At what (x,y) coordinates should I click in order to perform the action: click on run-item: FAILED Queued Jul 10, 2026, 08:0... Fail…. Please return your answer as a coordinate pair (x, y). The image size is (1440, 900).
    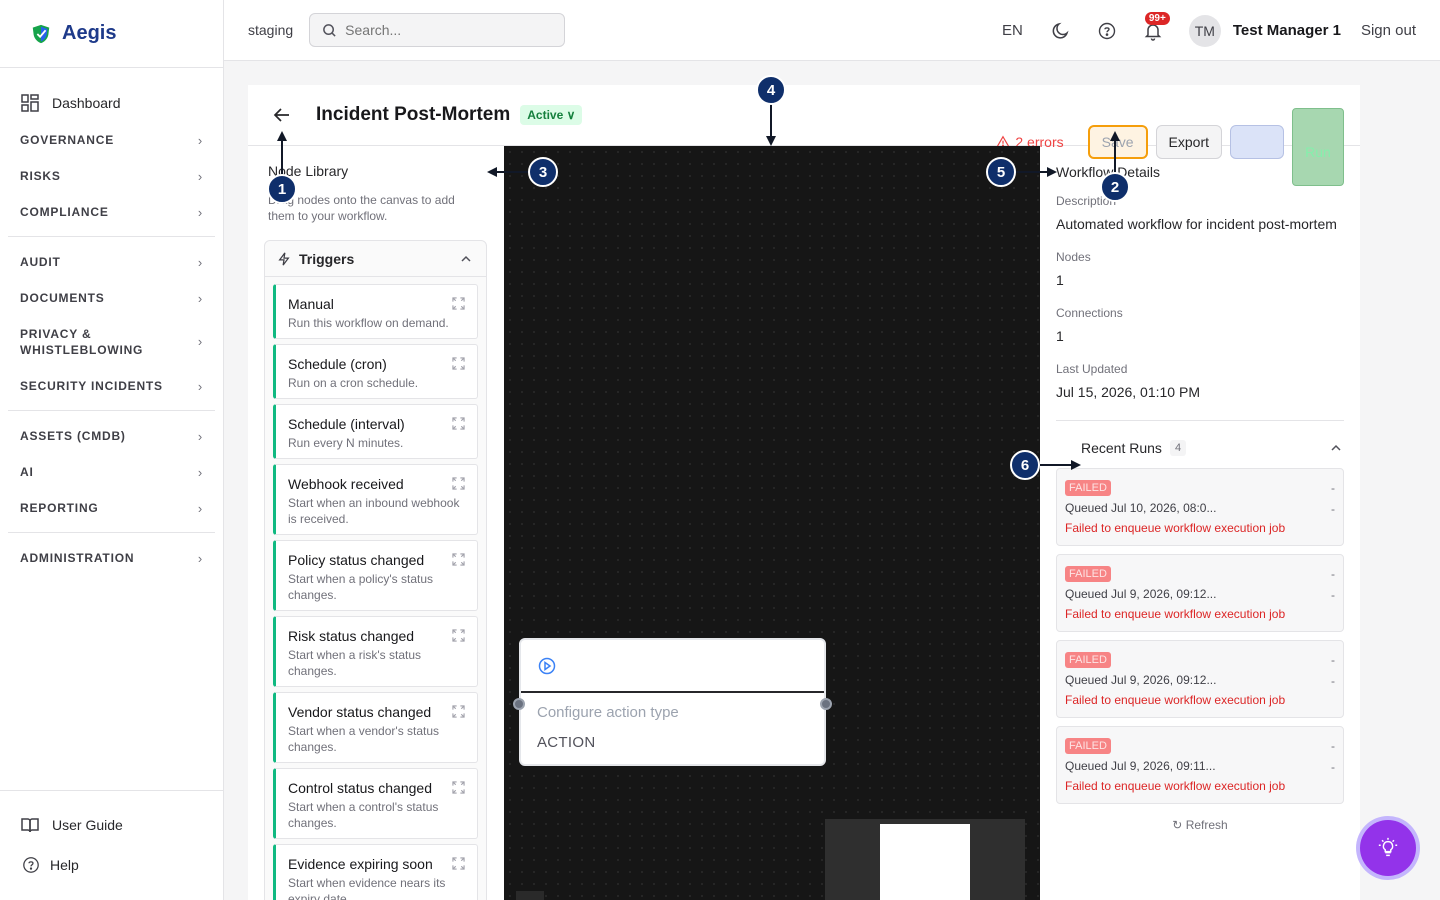
    Looking at the image, I should click on (1200, 507).